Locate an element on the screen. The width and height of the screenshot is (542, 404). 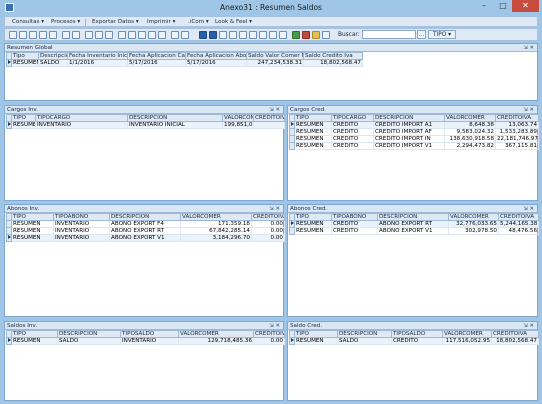
form-icon is located at coordinates (43, 35).